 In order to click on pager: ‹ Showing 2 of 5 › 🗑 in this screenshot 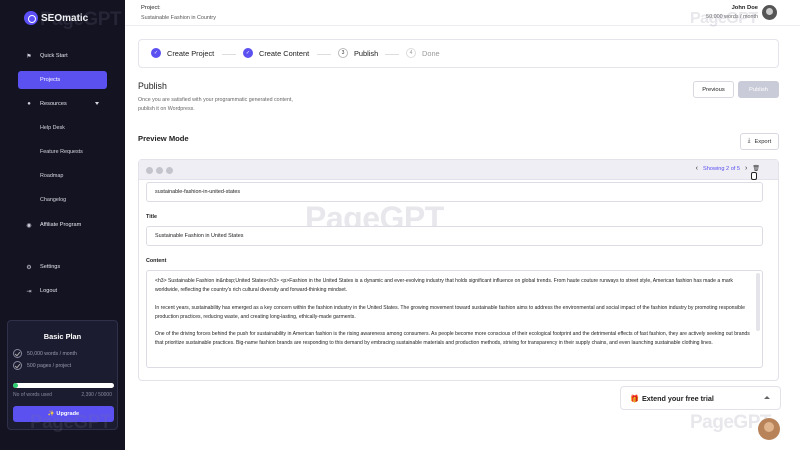, I will do `click(728, 168)`.